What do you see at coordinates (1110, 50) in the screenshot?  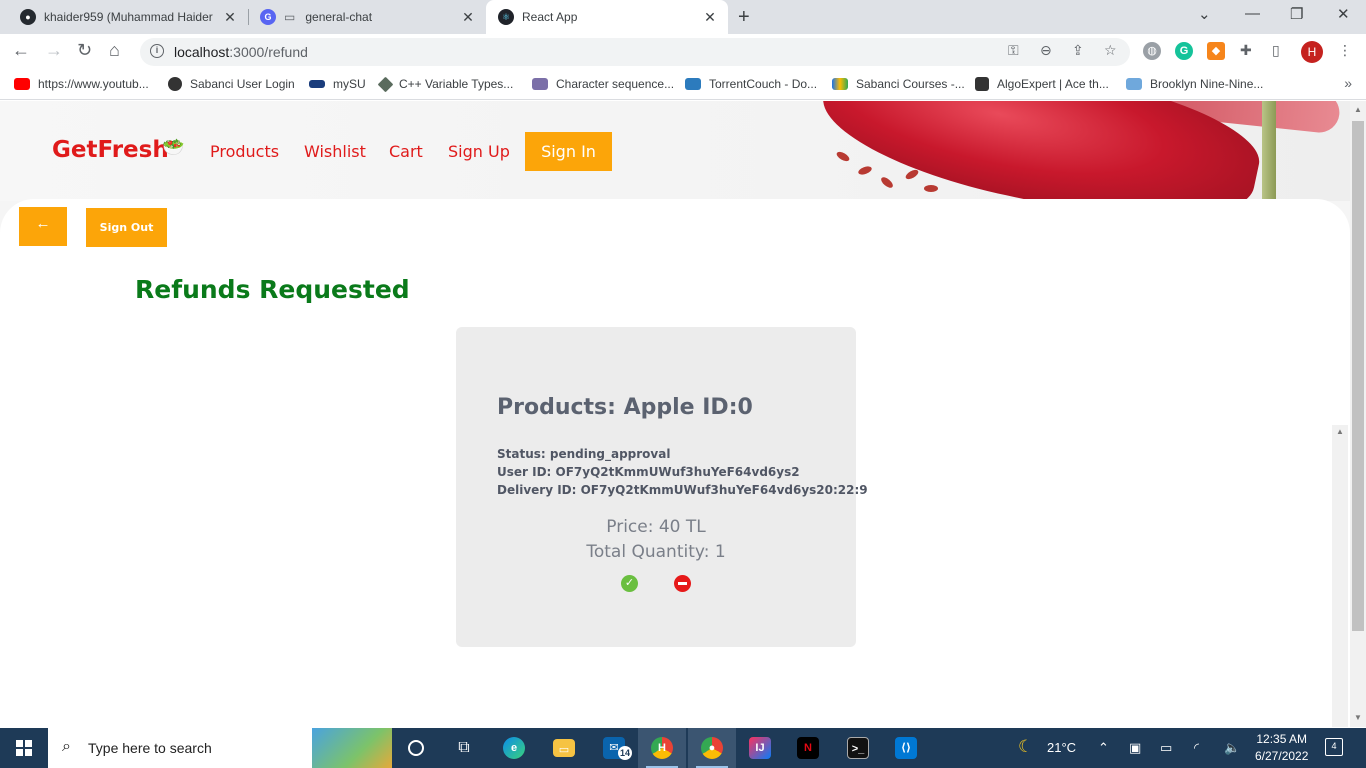 I see `bookmark-star-icon: ☆` at bounding box center [1110, 50].